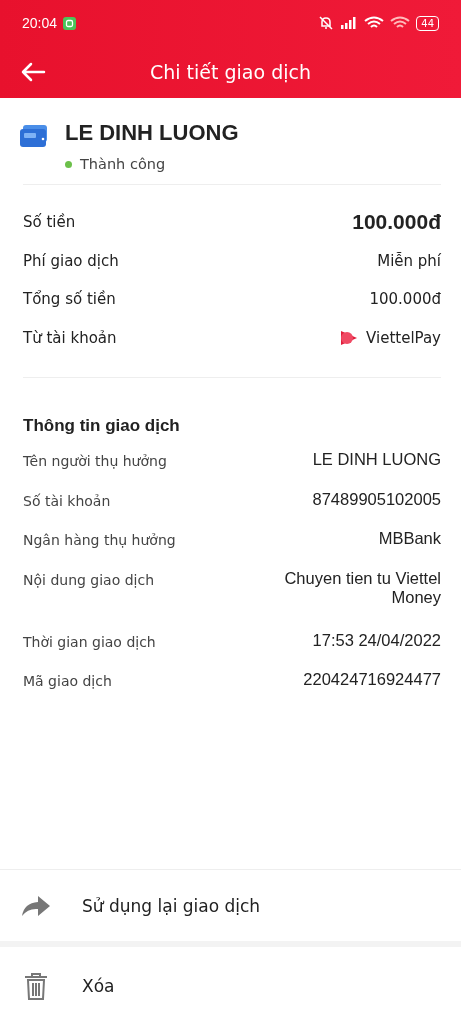 The height and width of the screenshot is (1024, 461). I want to click on field-value: ViettelPay, so click(403, 337).